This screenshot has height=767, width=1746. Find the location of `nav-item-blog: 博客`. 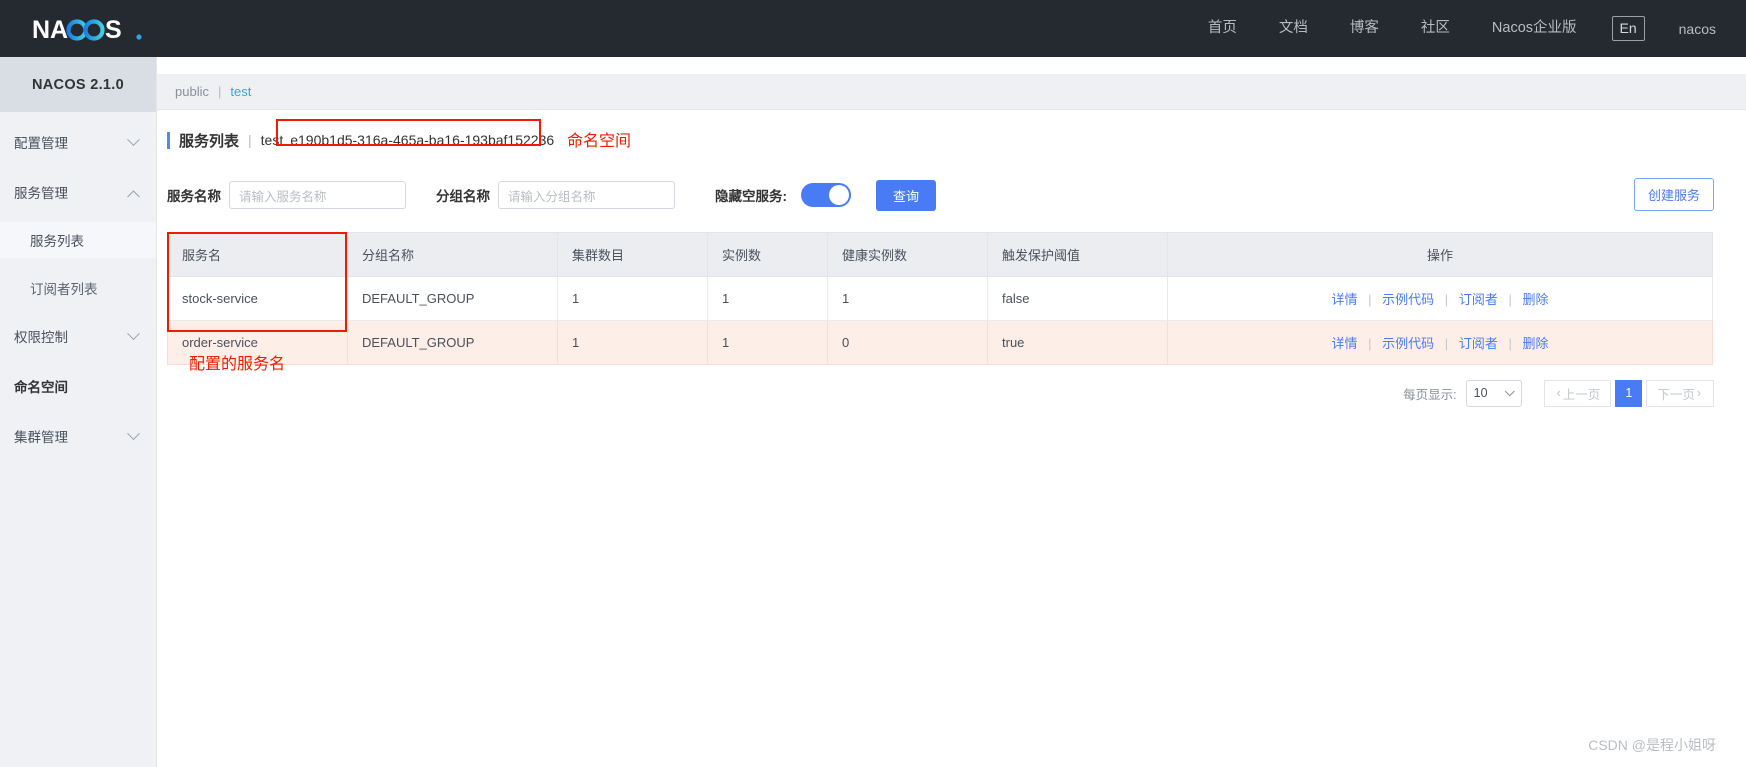

nav-item-blog: 博客 is located at coordinates (1364, 28).